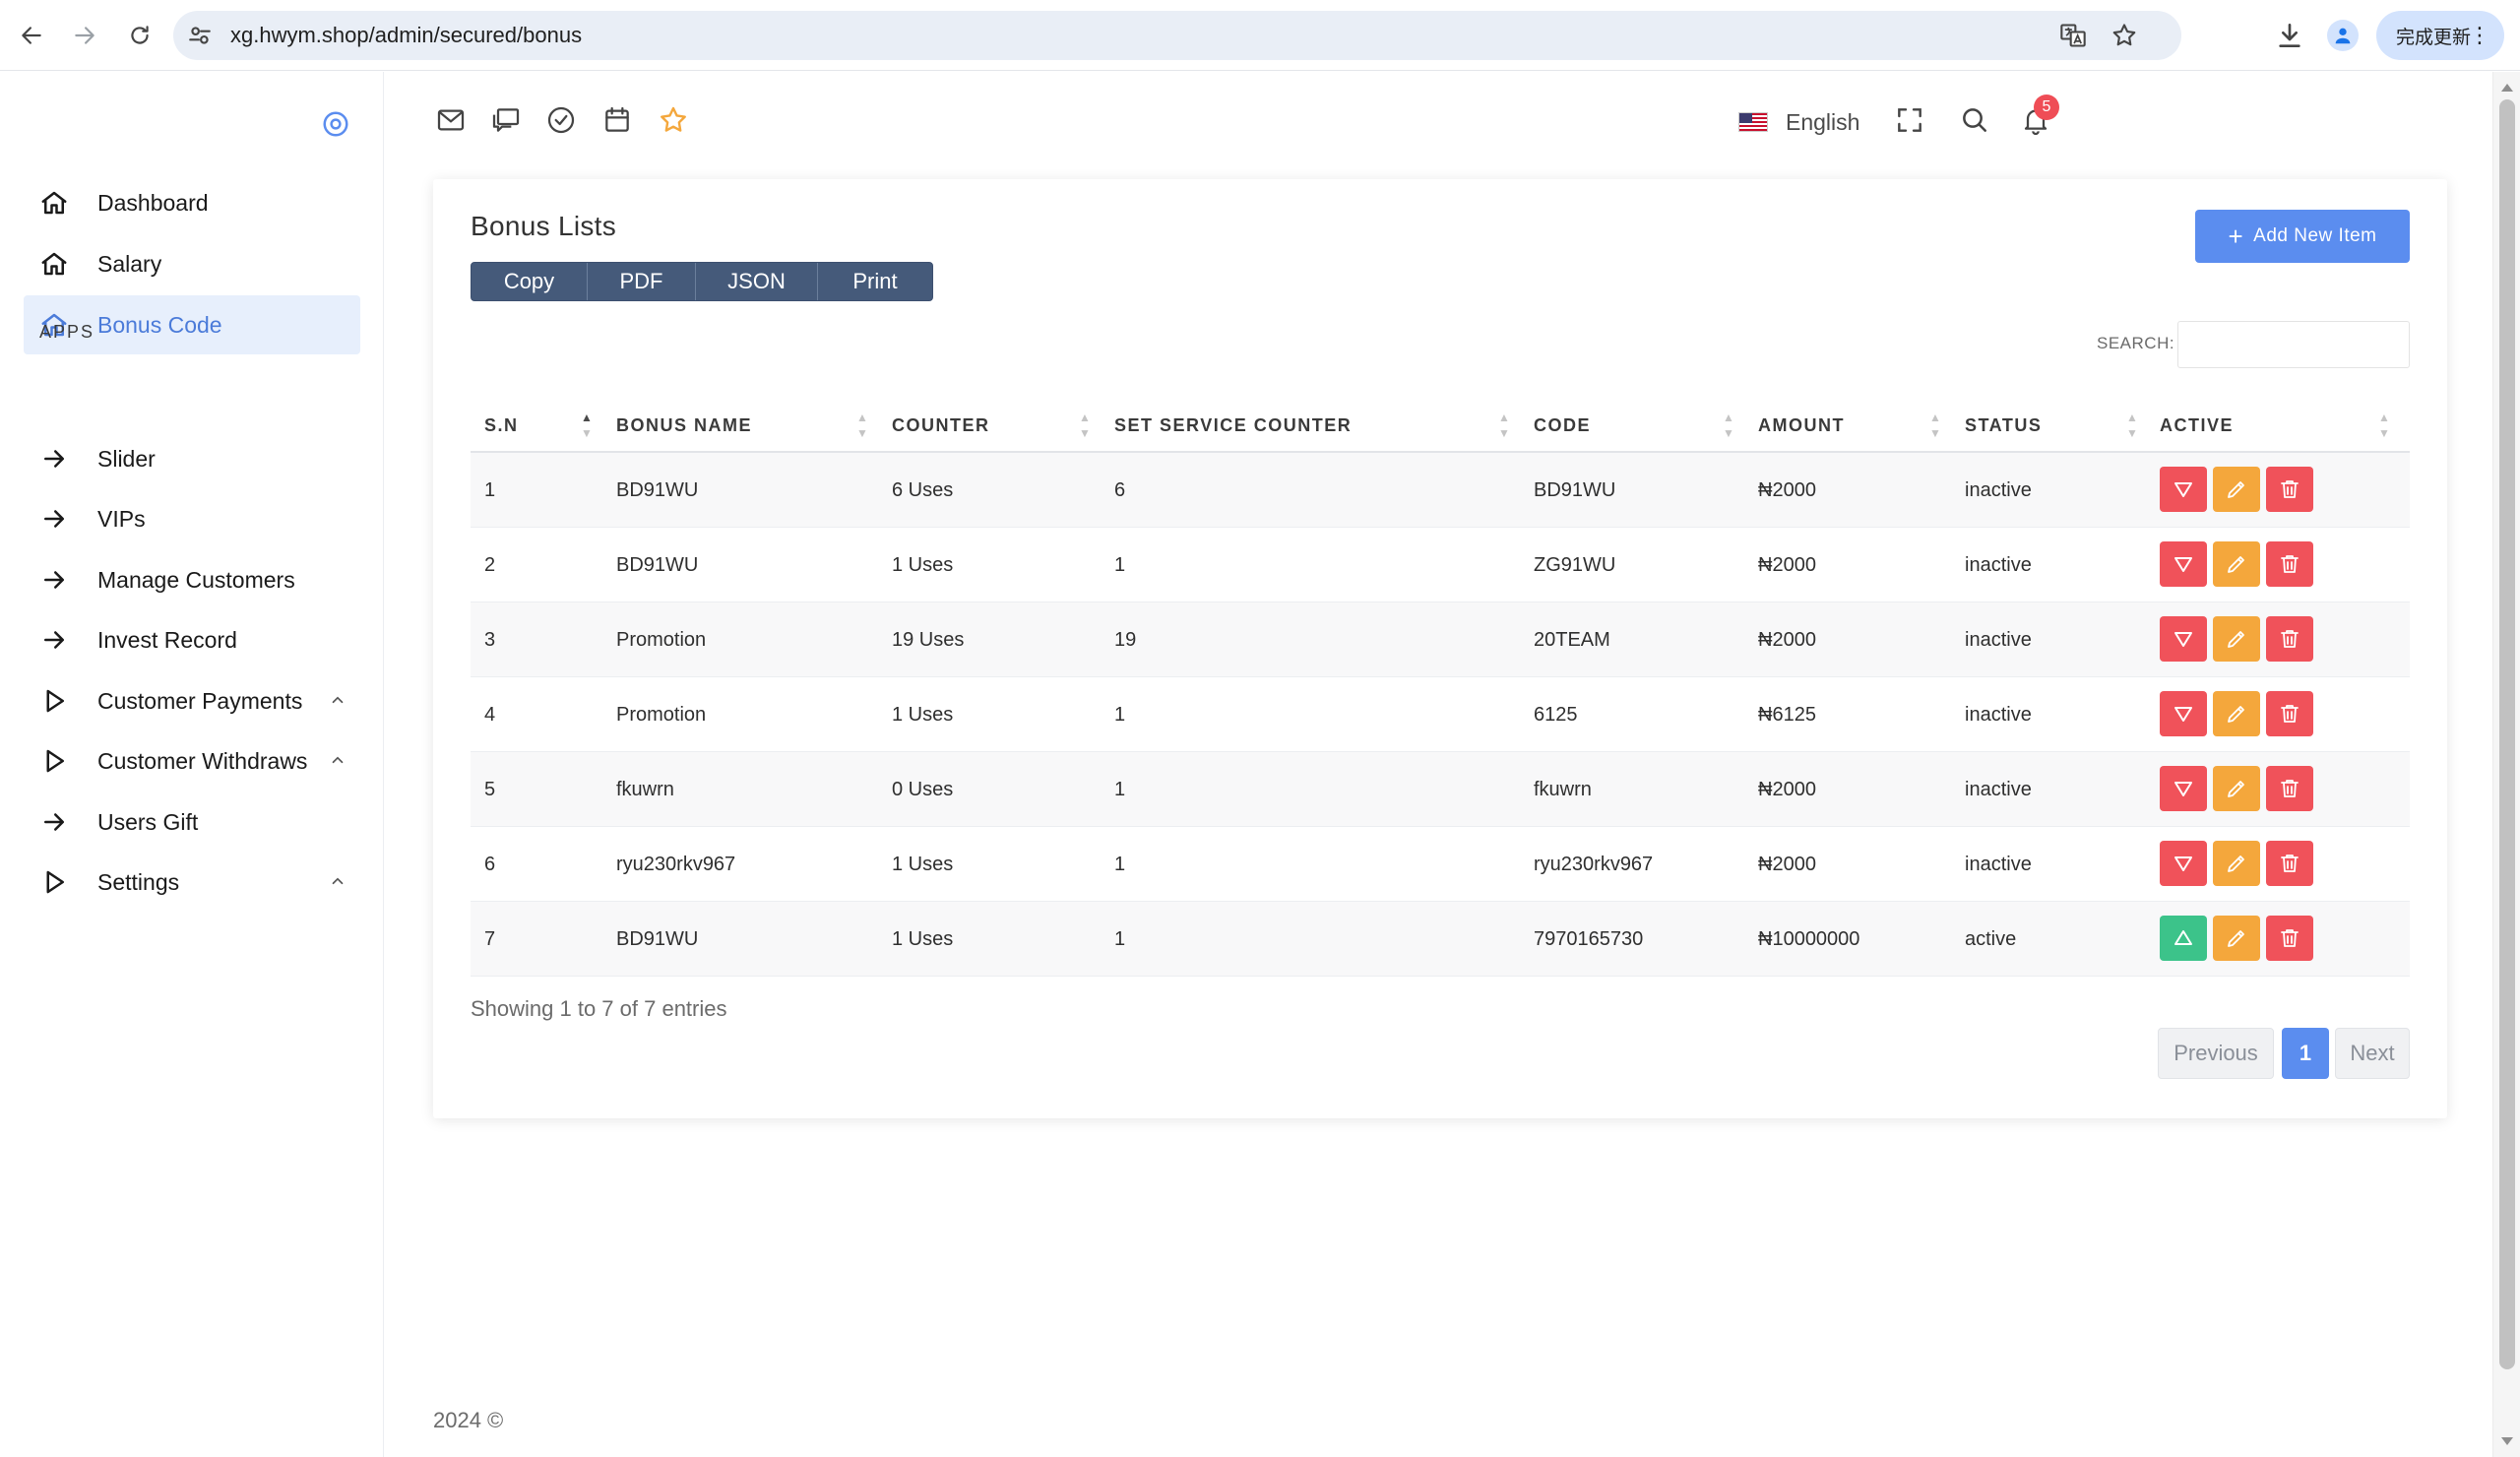 The height and width of the screenshot is (1457, 2520). I want to click on column-header-code: CODE, so click(1562, 425).